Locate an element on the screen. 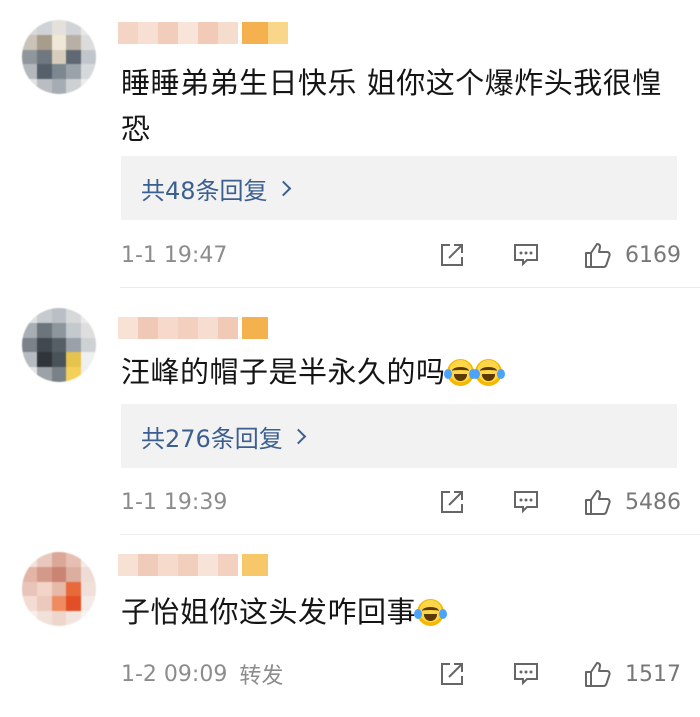 The height and width of the screenshot is (717, 700). comment-text: 子怡姐你这头发咋回事 is located at coordinates (401, 612).